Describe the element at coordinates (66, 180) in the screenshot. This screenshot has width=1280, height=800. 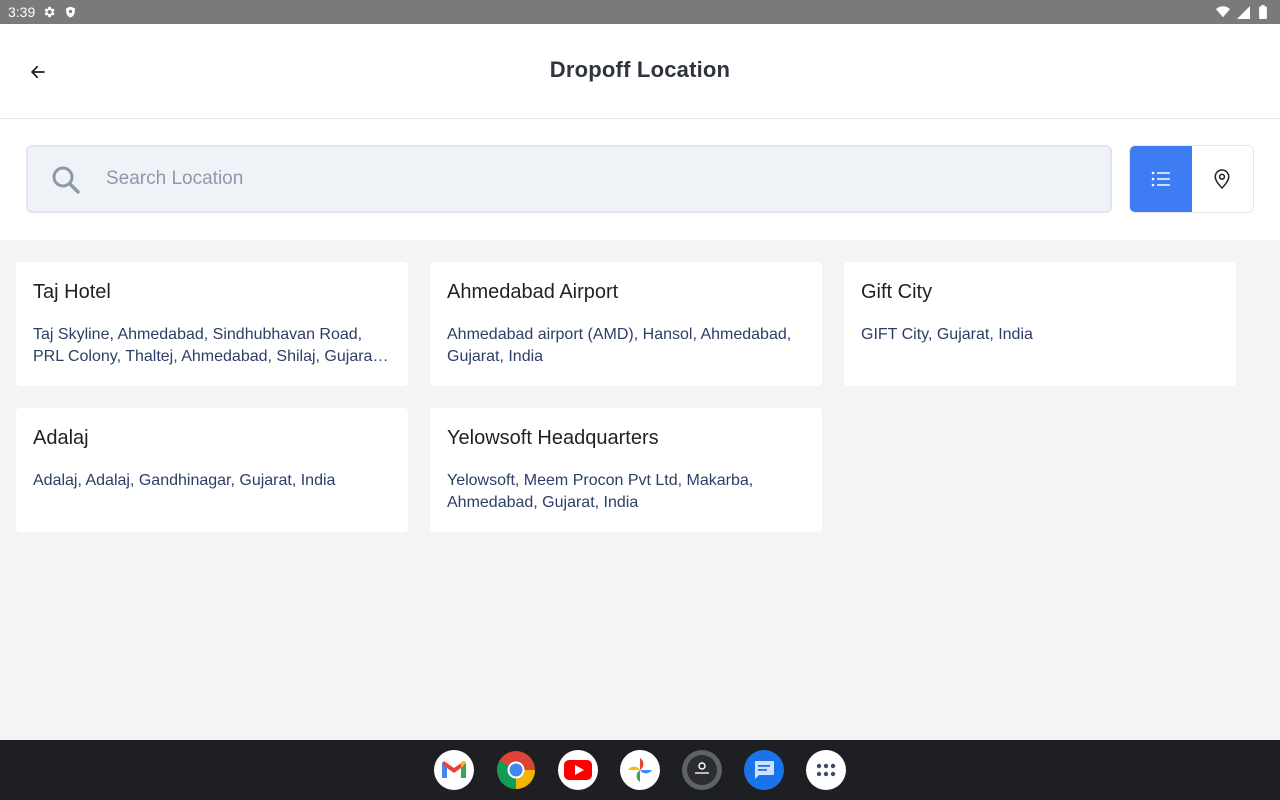
I see `search-icon` at that location.